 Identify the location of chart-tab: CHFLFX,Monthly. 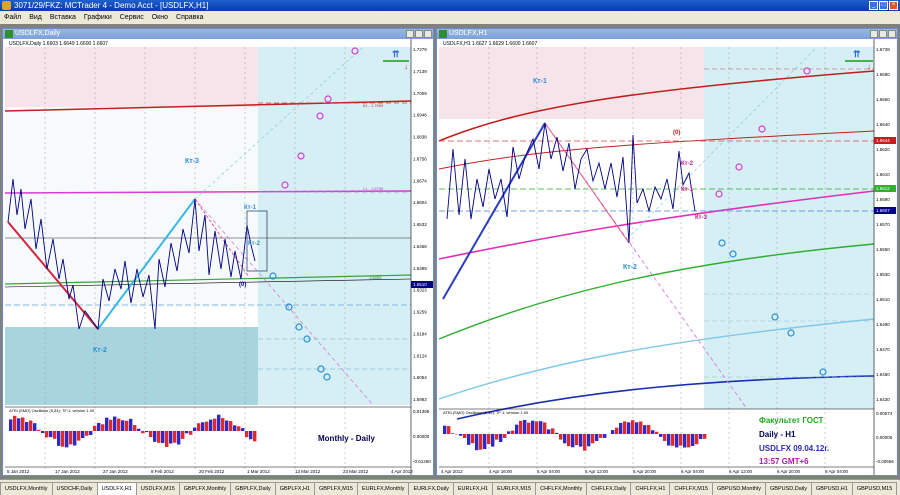
(561, 488).